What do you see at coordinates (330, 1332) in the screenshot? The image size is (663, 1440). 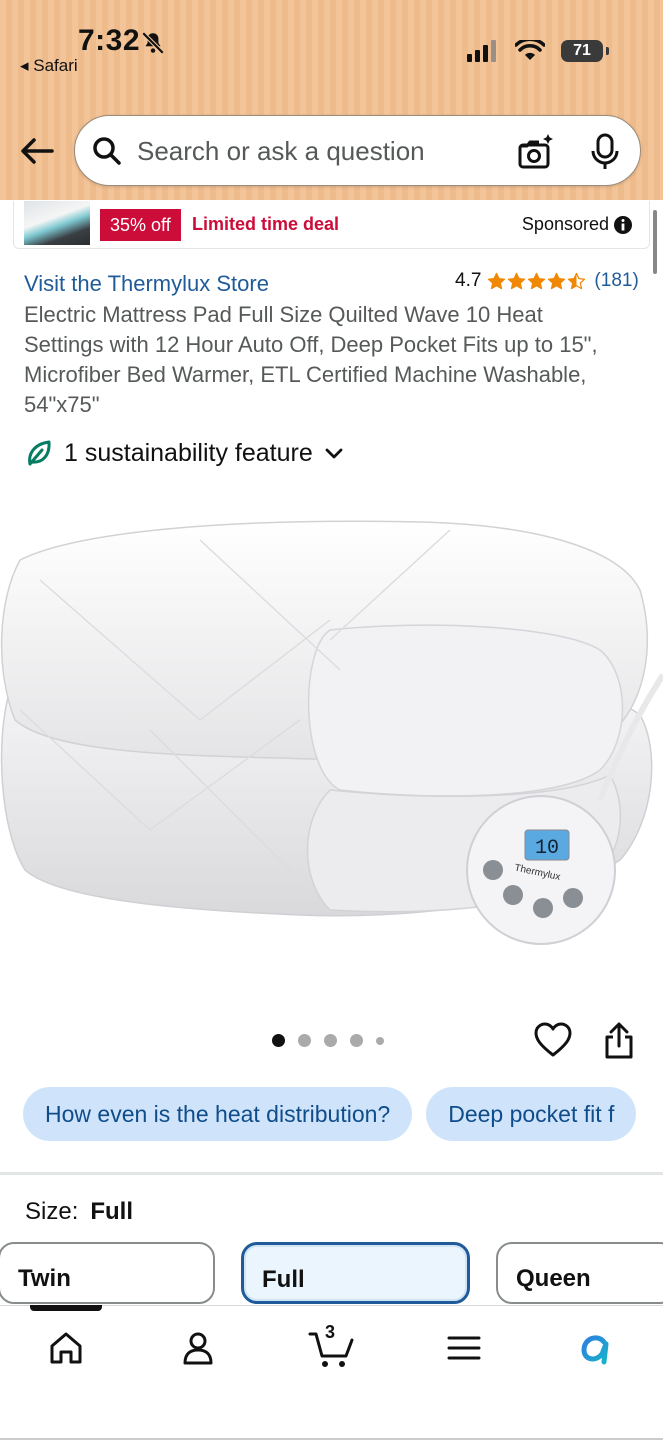 I see `cart-count: 3` at bounding box center [330, 1332].